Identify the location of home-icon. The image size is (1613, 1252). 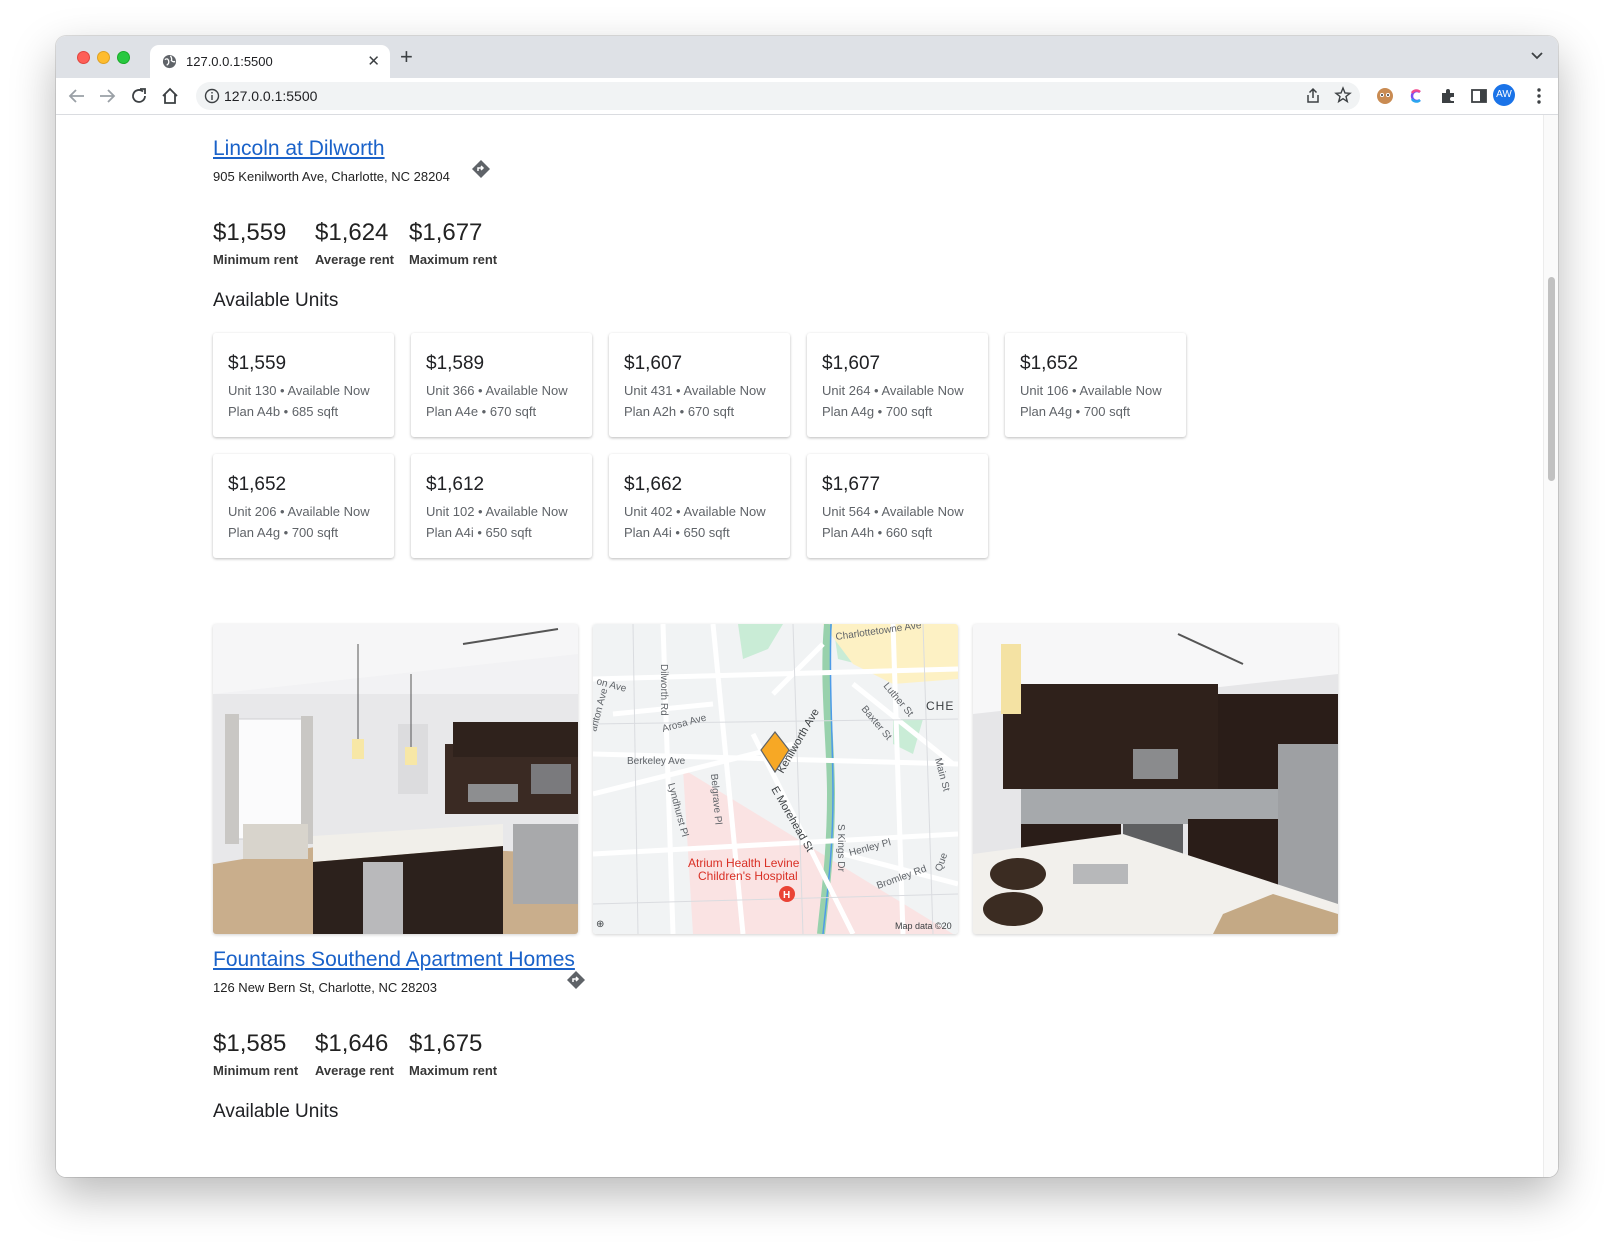
(170, 96).